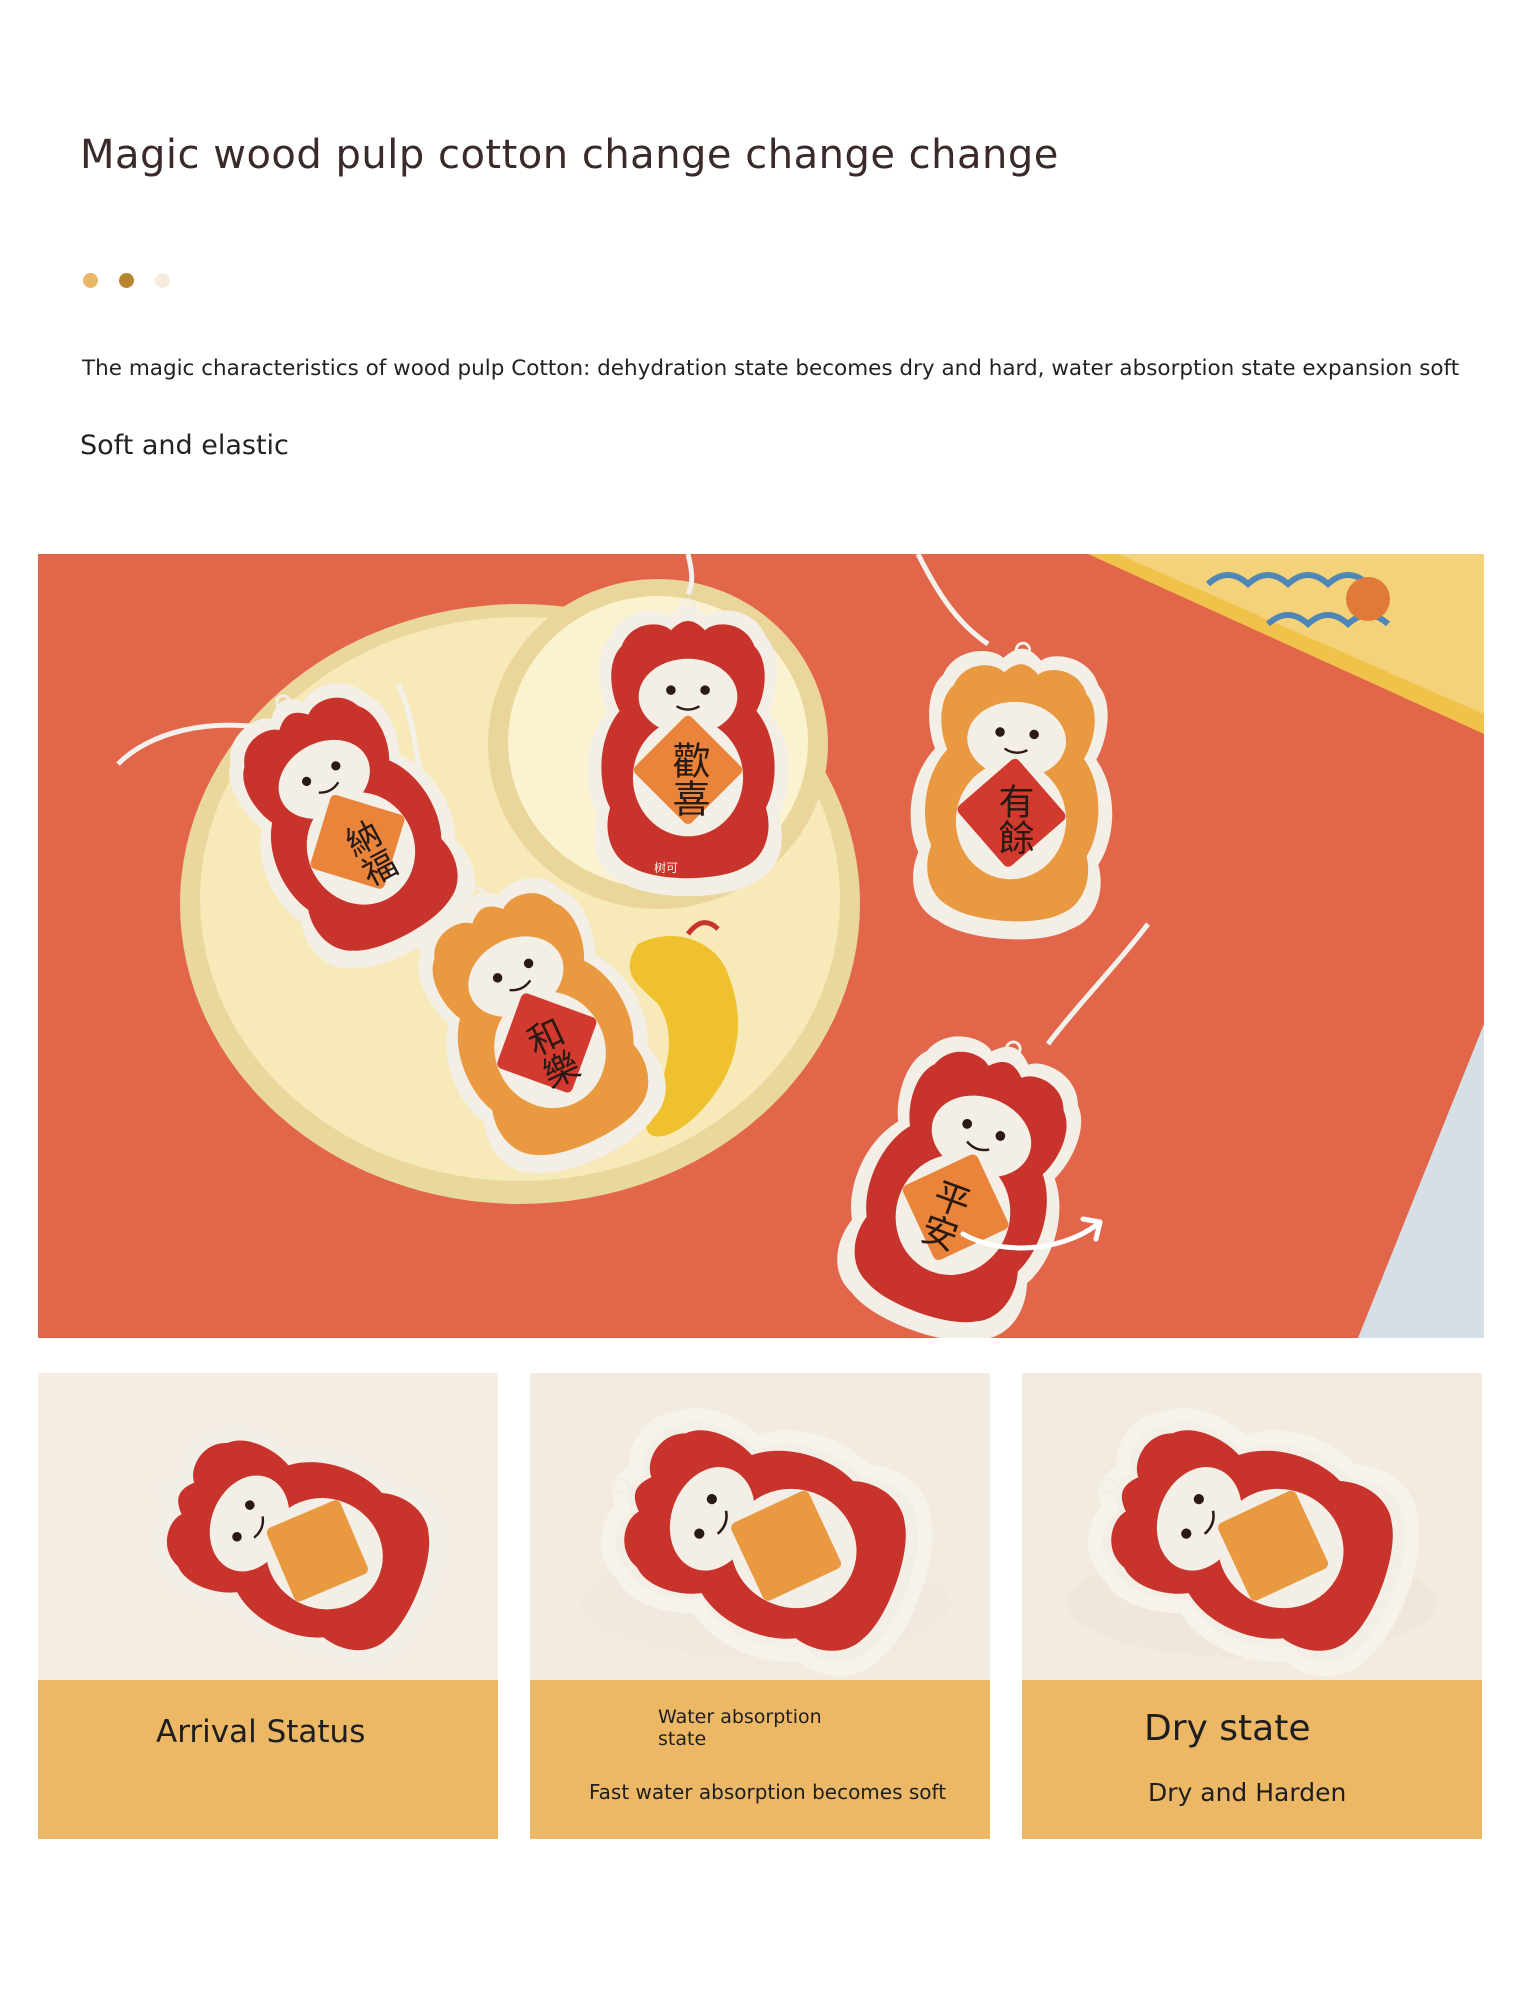 Image resolution: width=1529 pixels, height=2004 pixels. I want to click on brand-mark: 树可, so click(666, 867).